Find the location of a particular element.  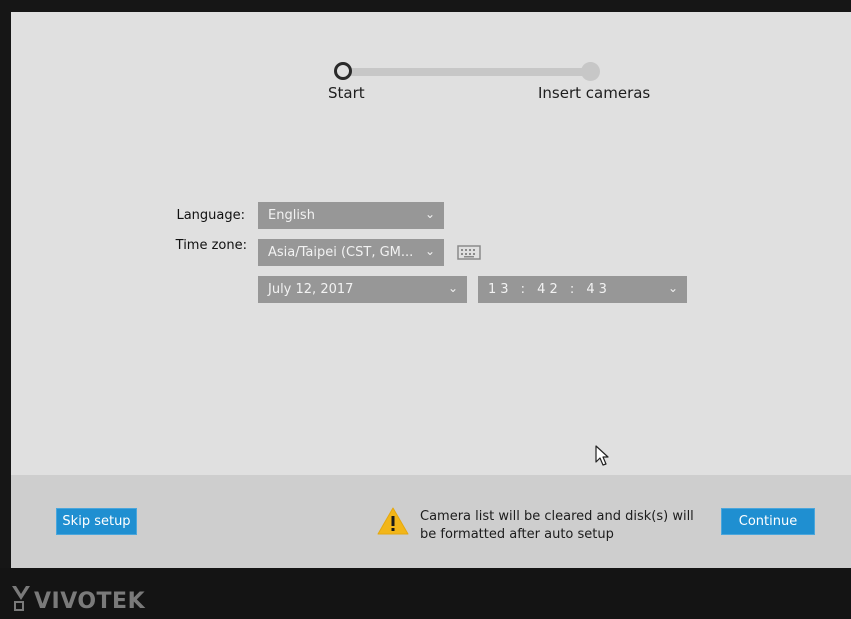

language-label: Language: is located at coordinates (210, 215).